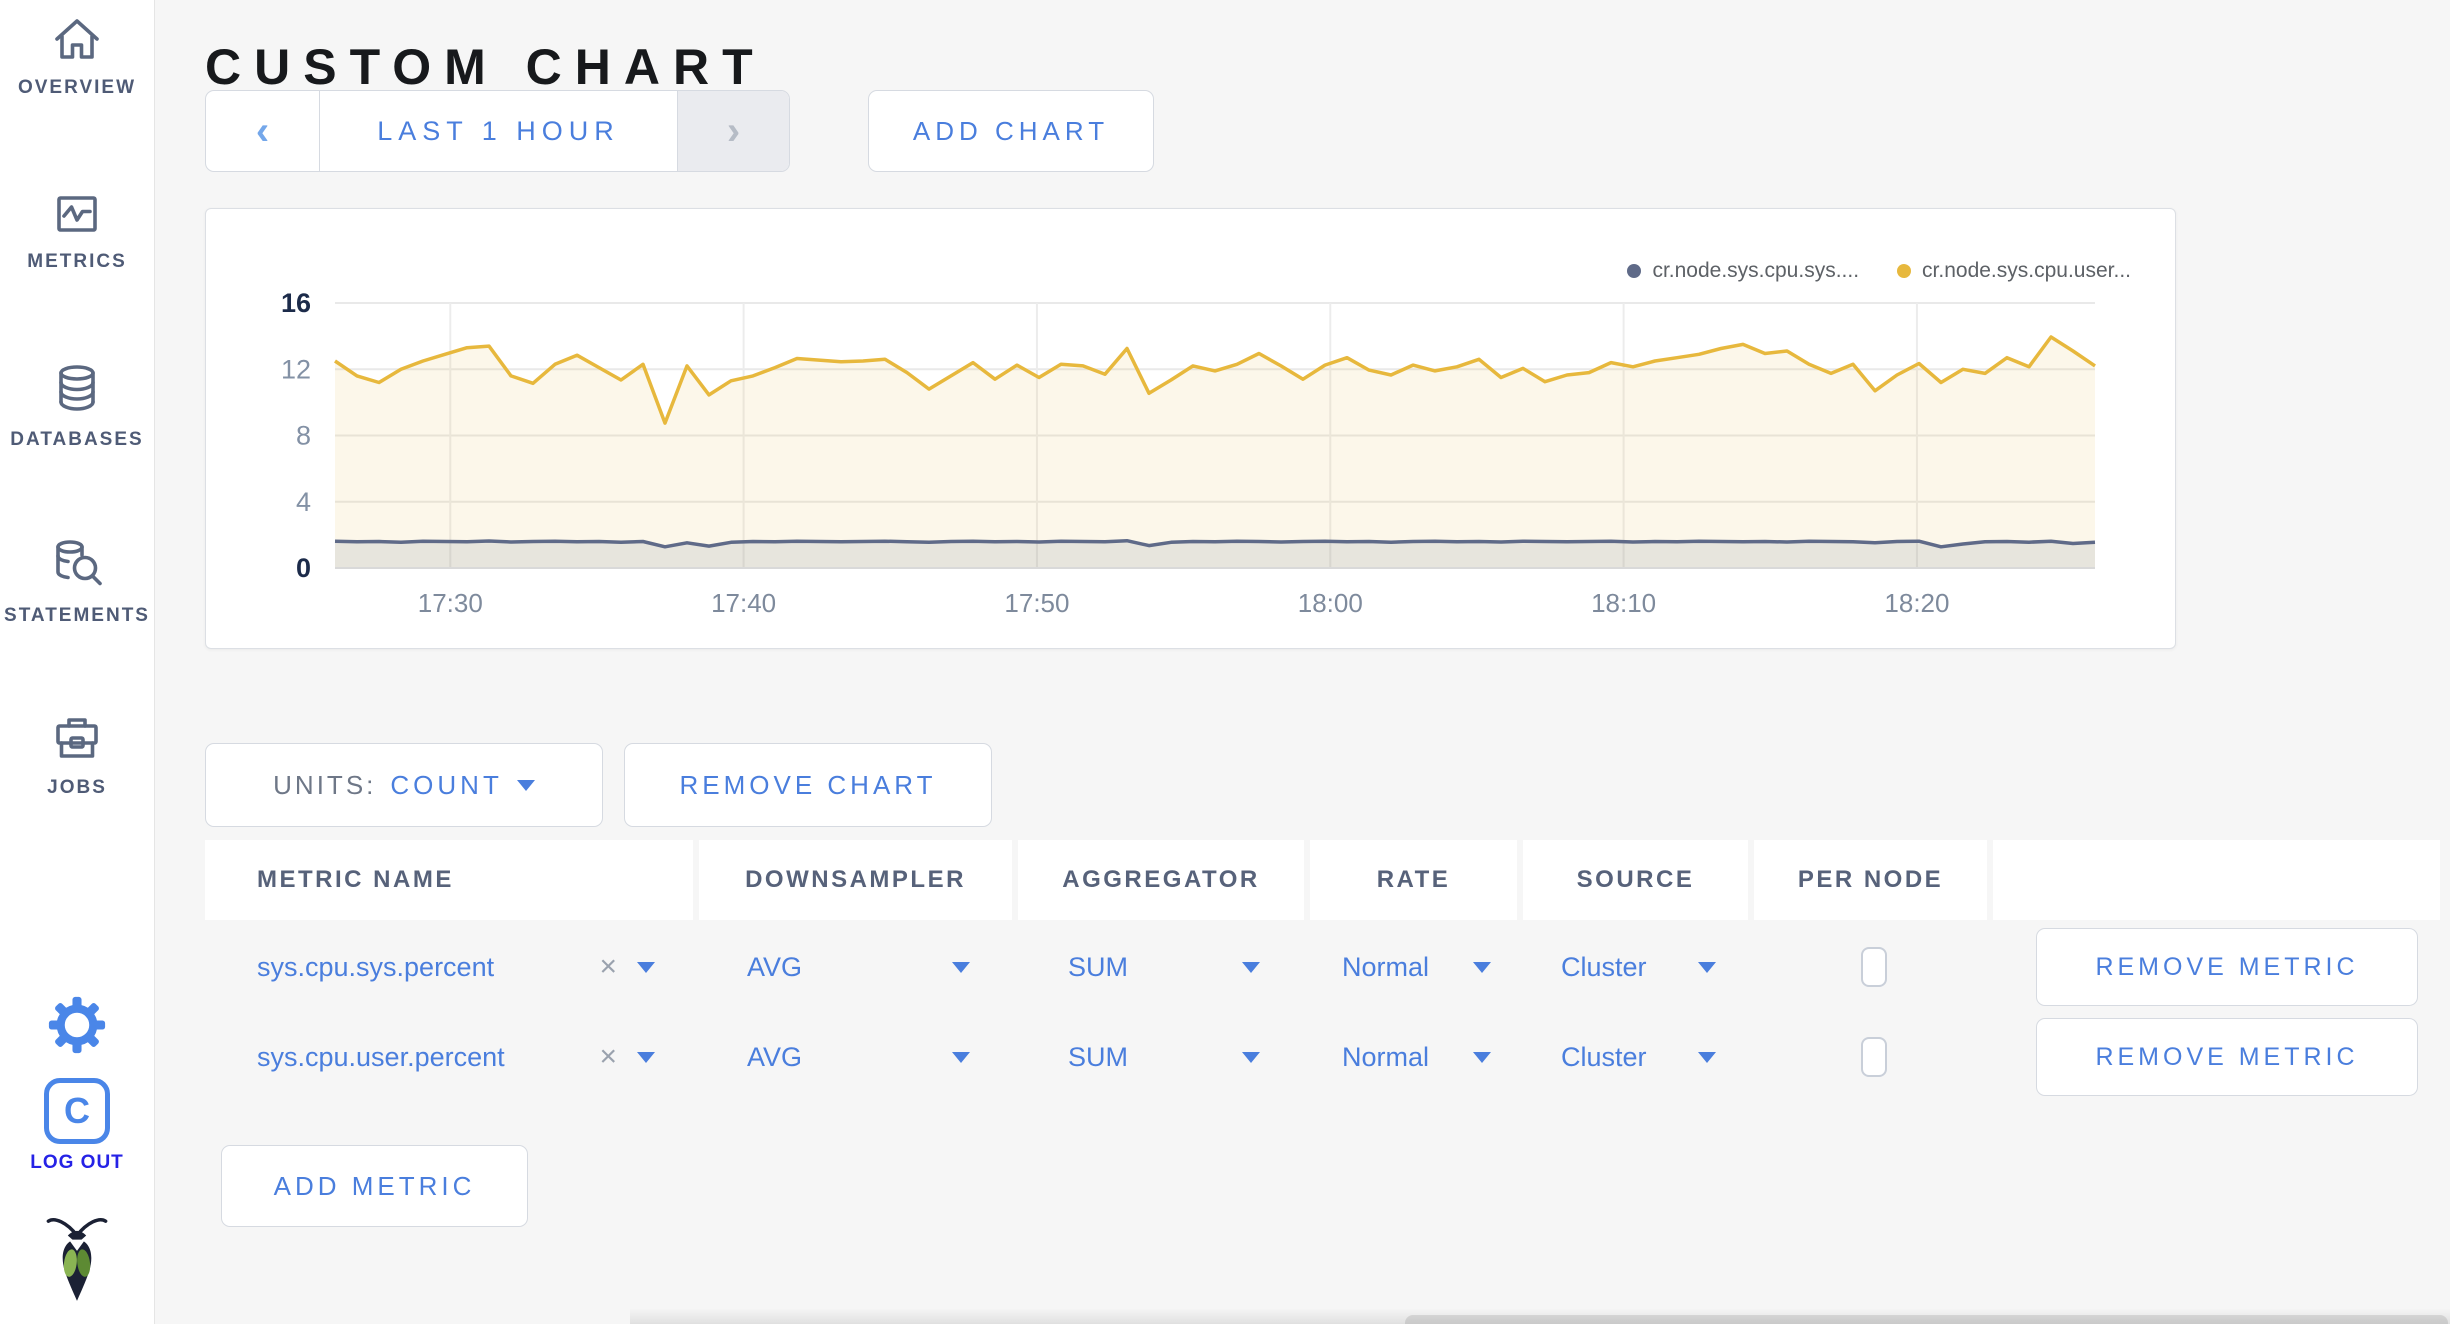 The height and width of the screenshot is (1324, 2450). Describe the element at coordinates (858, 880) in the screenshot. I see `column-header-downsampler: DOWNSAMPLER` at that location.